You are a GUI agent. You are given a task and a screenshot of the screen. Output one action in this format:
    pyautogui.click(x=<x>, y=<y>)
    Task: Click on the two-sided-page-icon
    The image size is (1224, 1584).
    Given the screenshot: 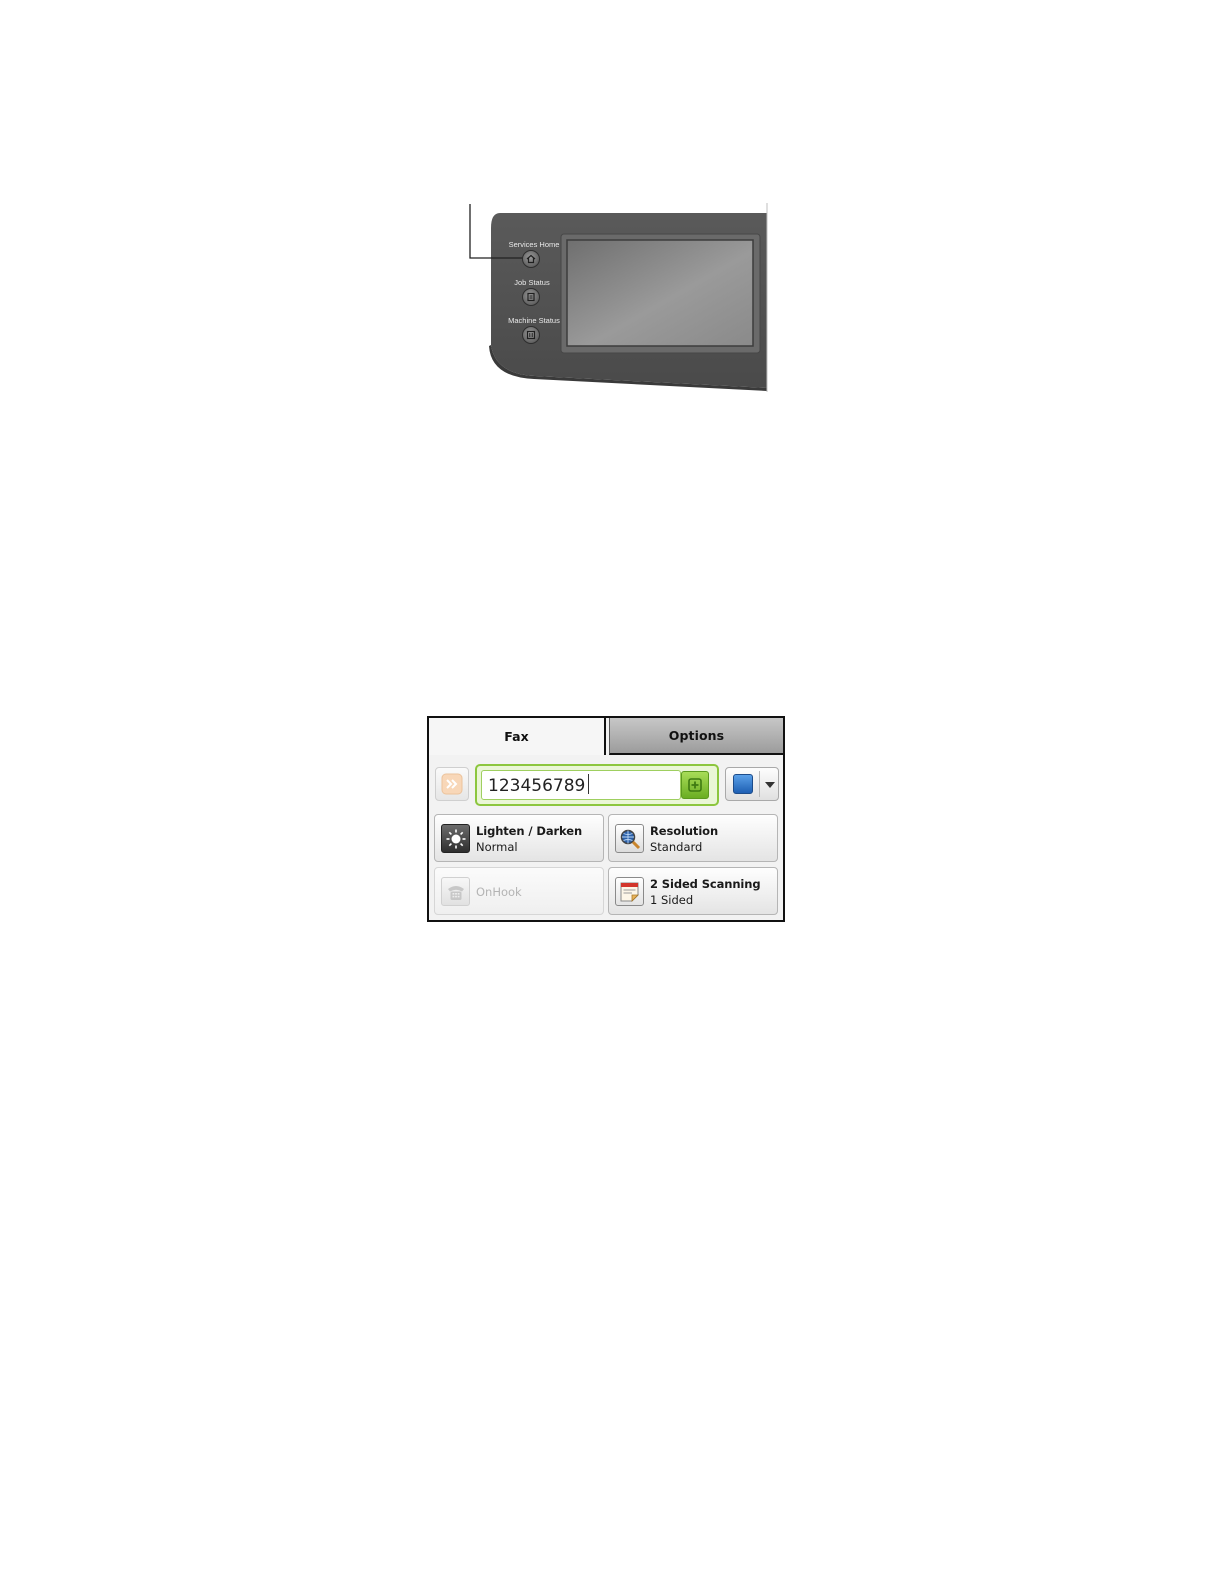 What is the action you would take?
    pyautogui.click(x=629, y=891)
    